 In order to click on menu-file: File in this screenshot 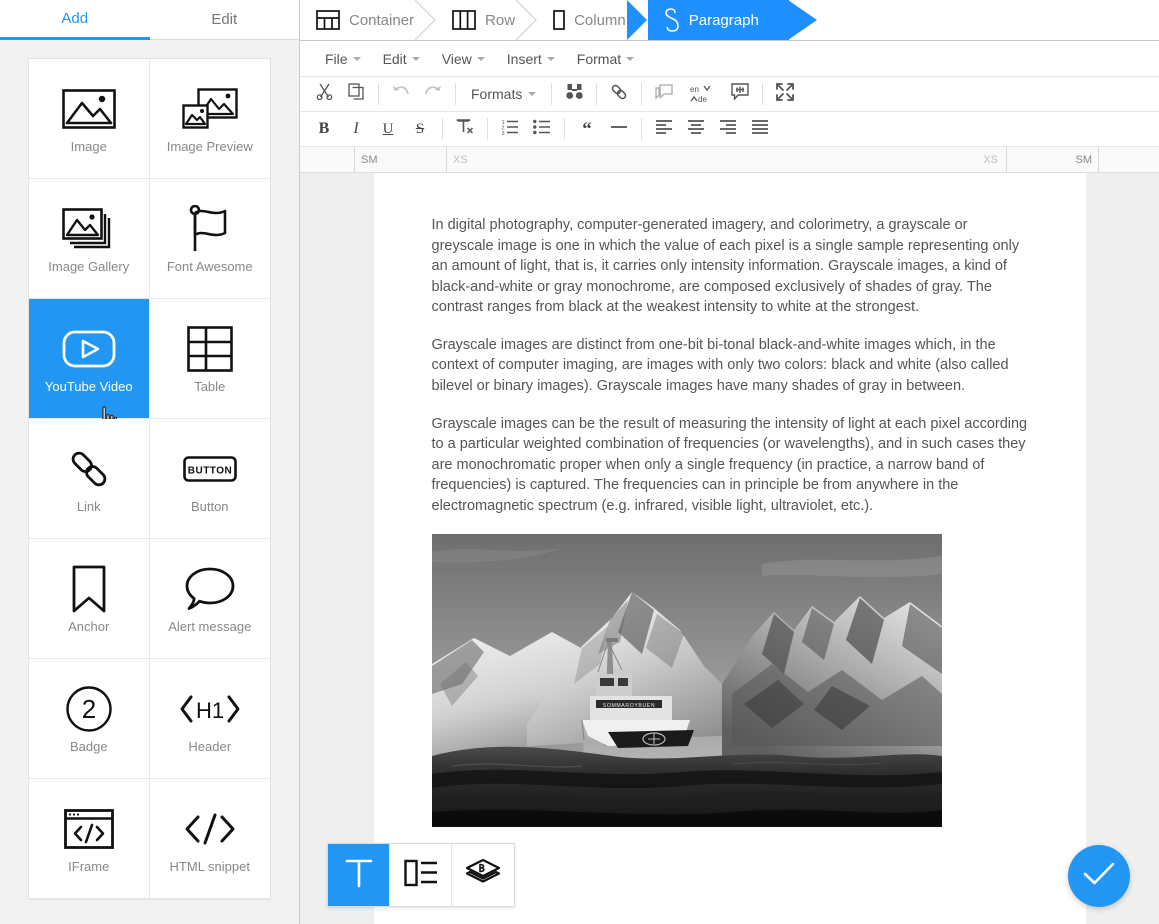, I will do `click(343, 59)`.